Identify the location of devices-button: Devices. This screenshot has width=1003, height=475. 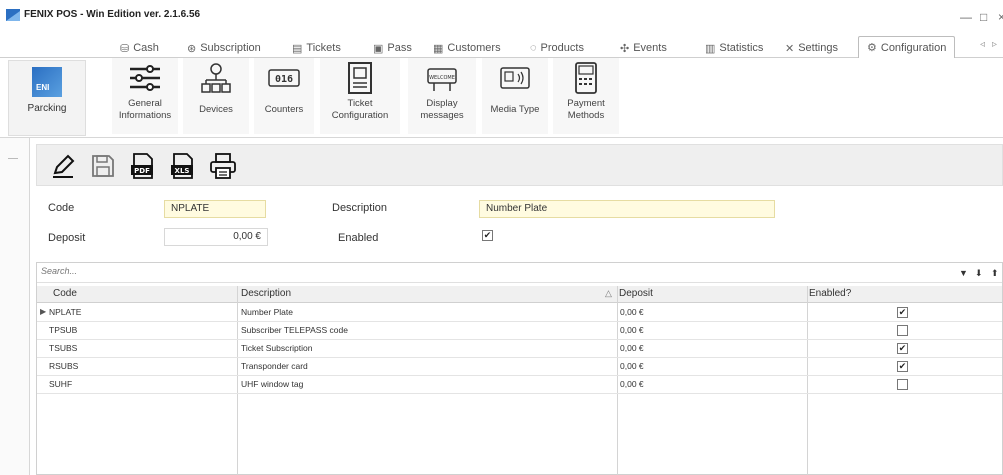
(216, 96).